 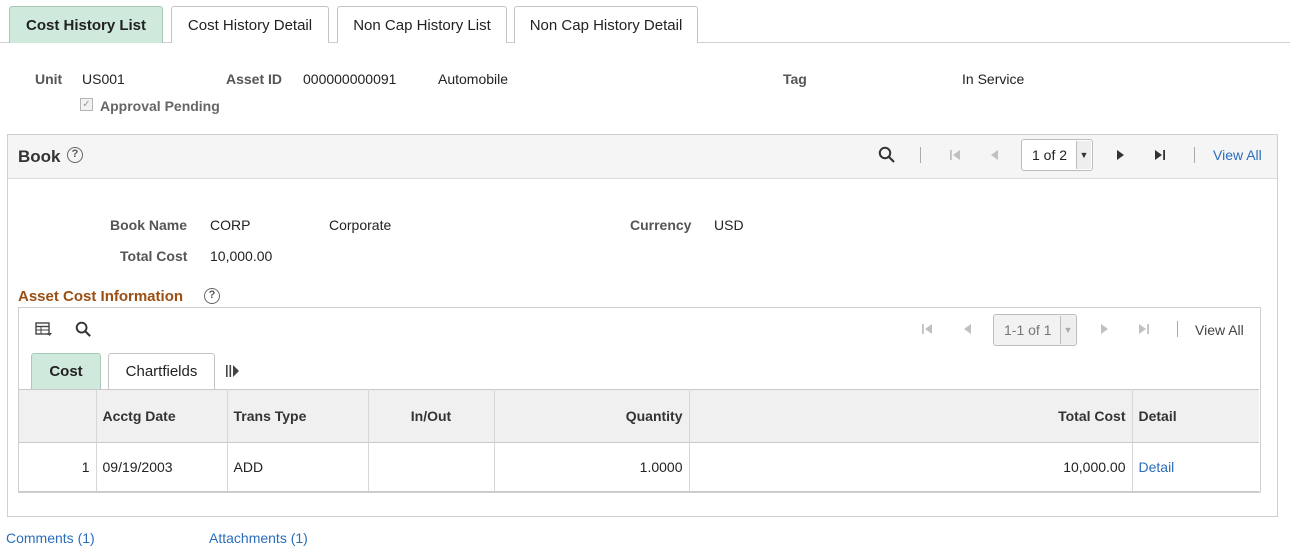 I want to click on column-header-acctg-date: Acctg Date, so click(x=162, y=416).